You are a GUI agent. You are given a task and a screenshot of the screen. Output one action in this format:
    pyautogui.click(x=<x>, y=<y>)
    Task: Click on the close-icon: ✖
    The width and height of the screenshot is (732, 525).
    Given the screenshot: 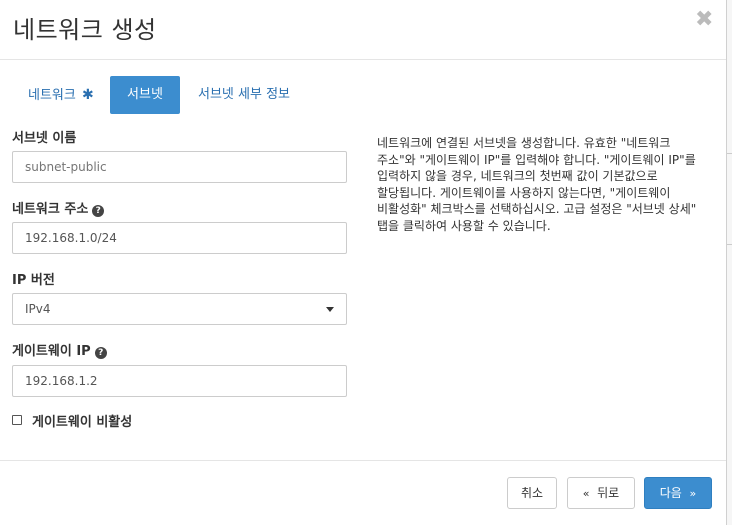 What is the action you would take?
    pyautogui.click(x=704, y=19)
    